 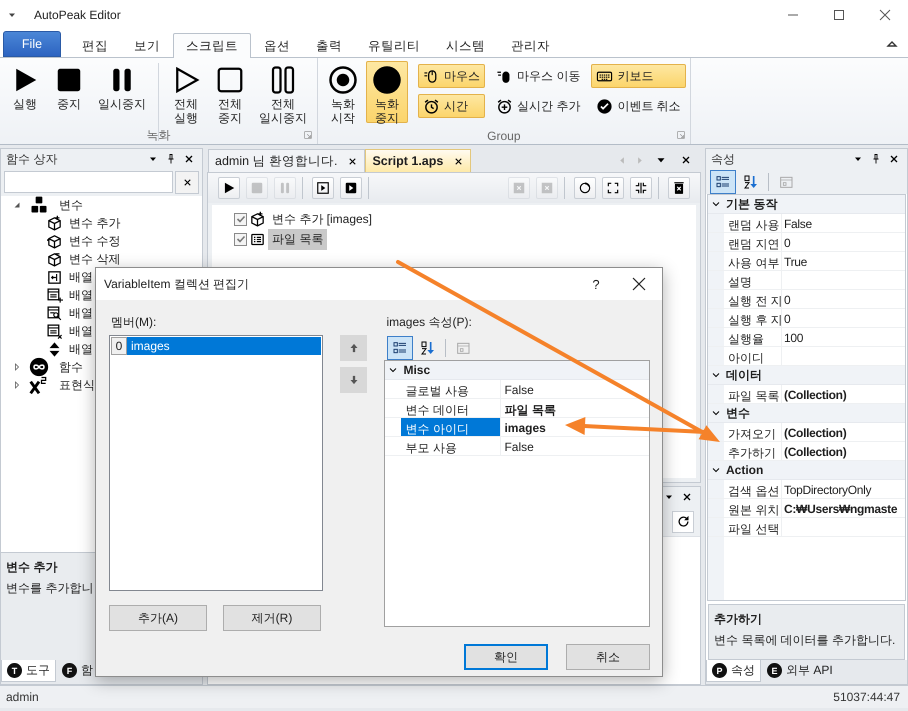 What do you see at coordinates (418, 160) in the screenshot?
I see `document-tab: Script 1.aps` at bounding box center [418, 160].